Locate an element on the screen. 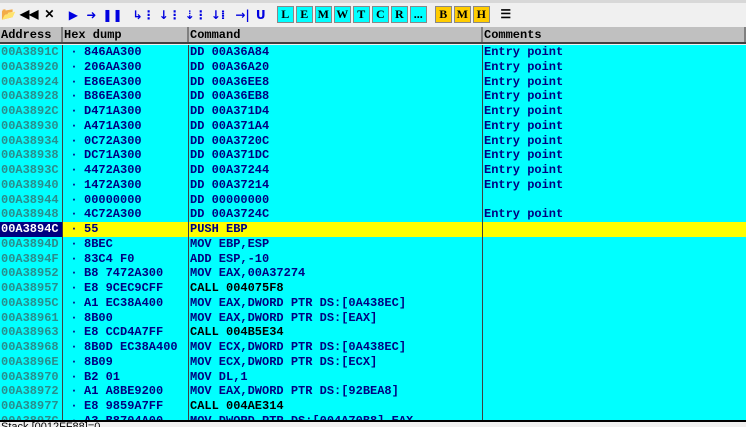 The width and height of the screenshot is (746, 427). threads-button: T is located at coordinates (361, 14).